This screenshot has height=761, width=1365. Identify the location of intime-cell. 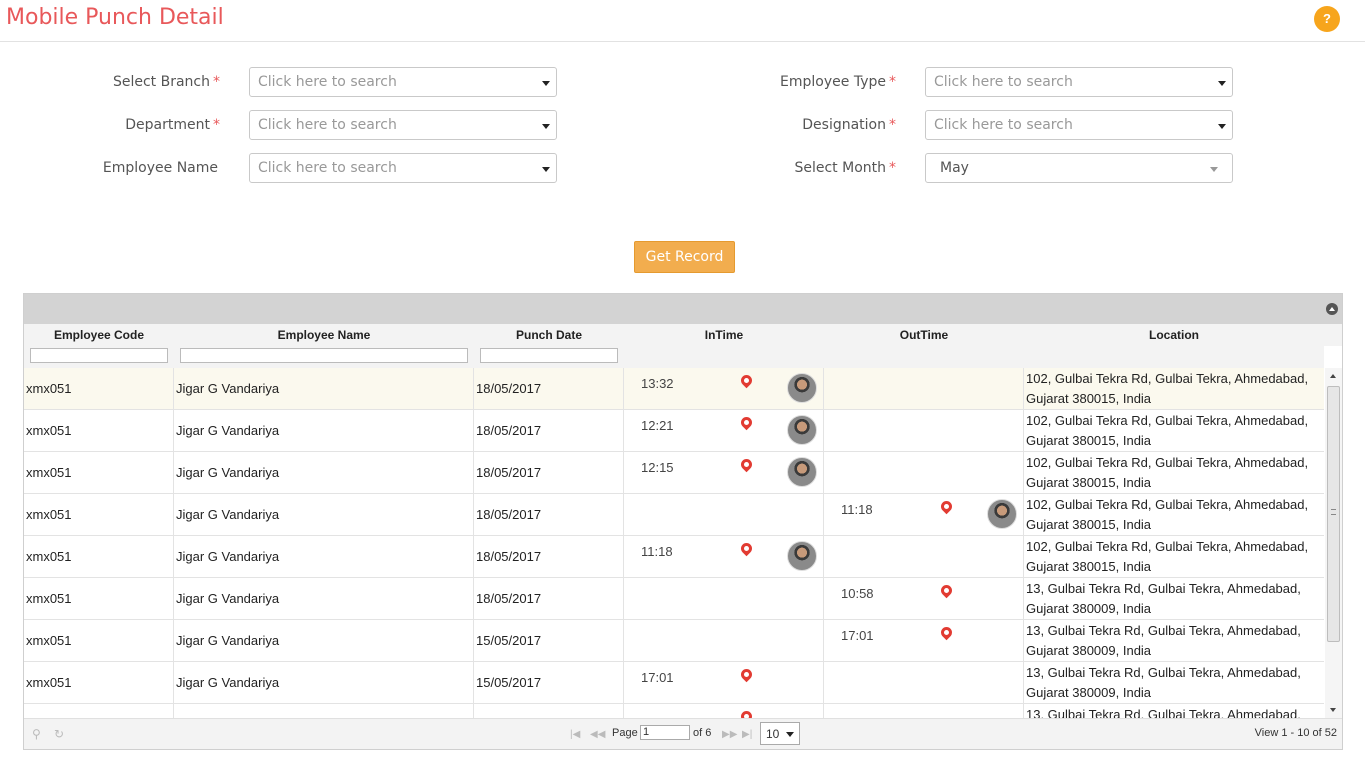
(724, 711).